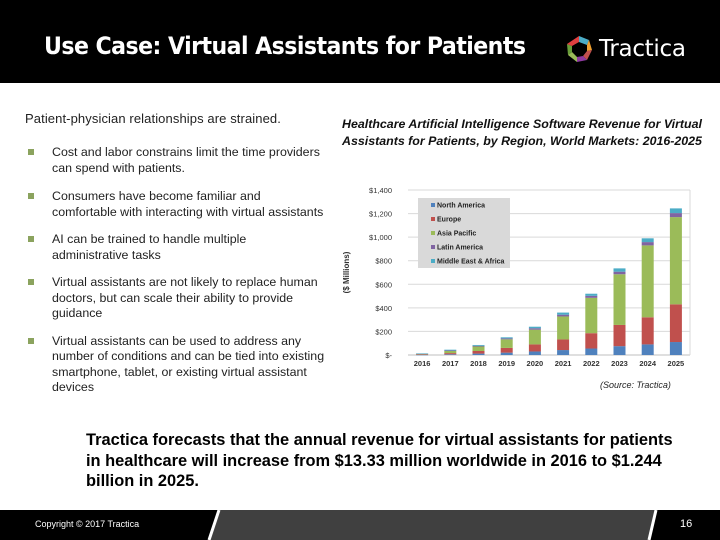 This screenshot has width=720, height=540. What do you see at coordinates (87, 524) in the screenshot?
I see `copyright-text: Copyright © 2017 Tractica` at bounding box center [87, 524].